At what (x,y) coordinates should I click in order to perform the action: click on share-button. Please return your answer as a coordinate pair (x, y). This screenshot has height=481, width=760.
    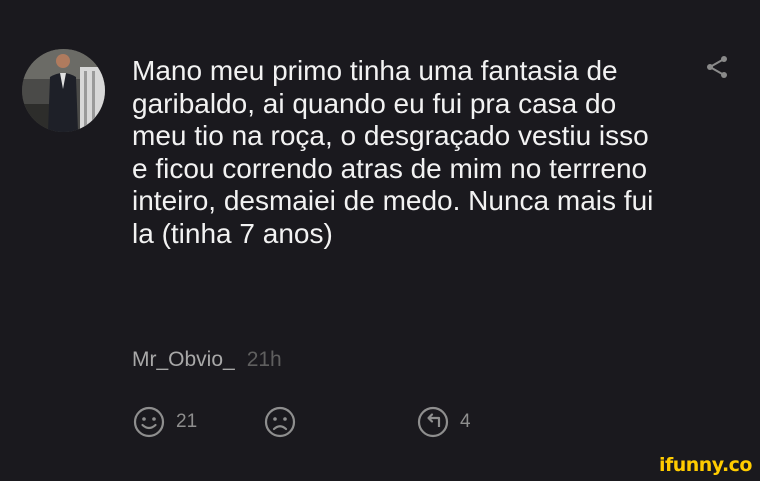
    Looking at the image, I should click on (717, 67).